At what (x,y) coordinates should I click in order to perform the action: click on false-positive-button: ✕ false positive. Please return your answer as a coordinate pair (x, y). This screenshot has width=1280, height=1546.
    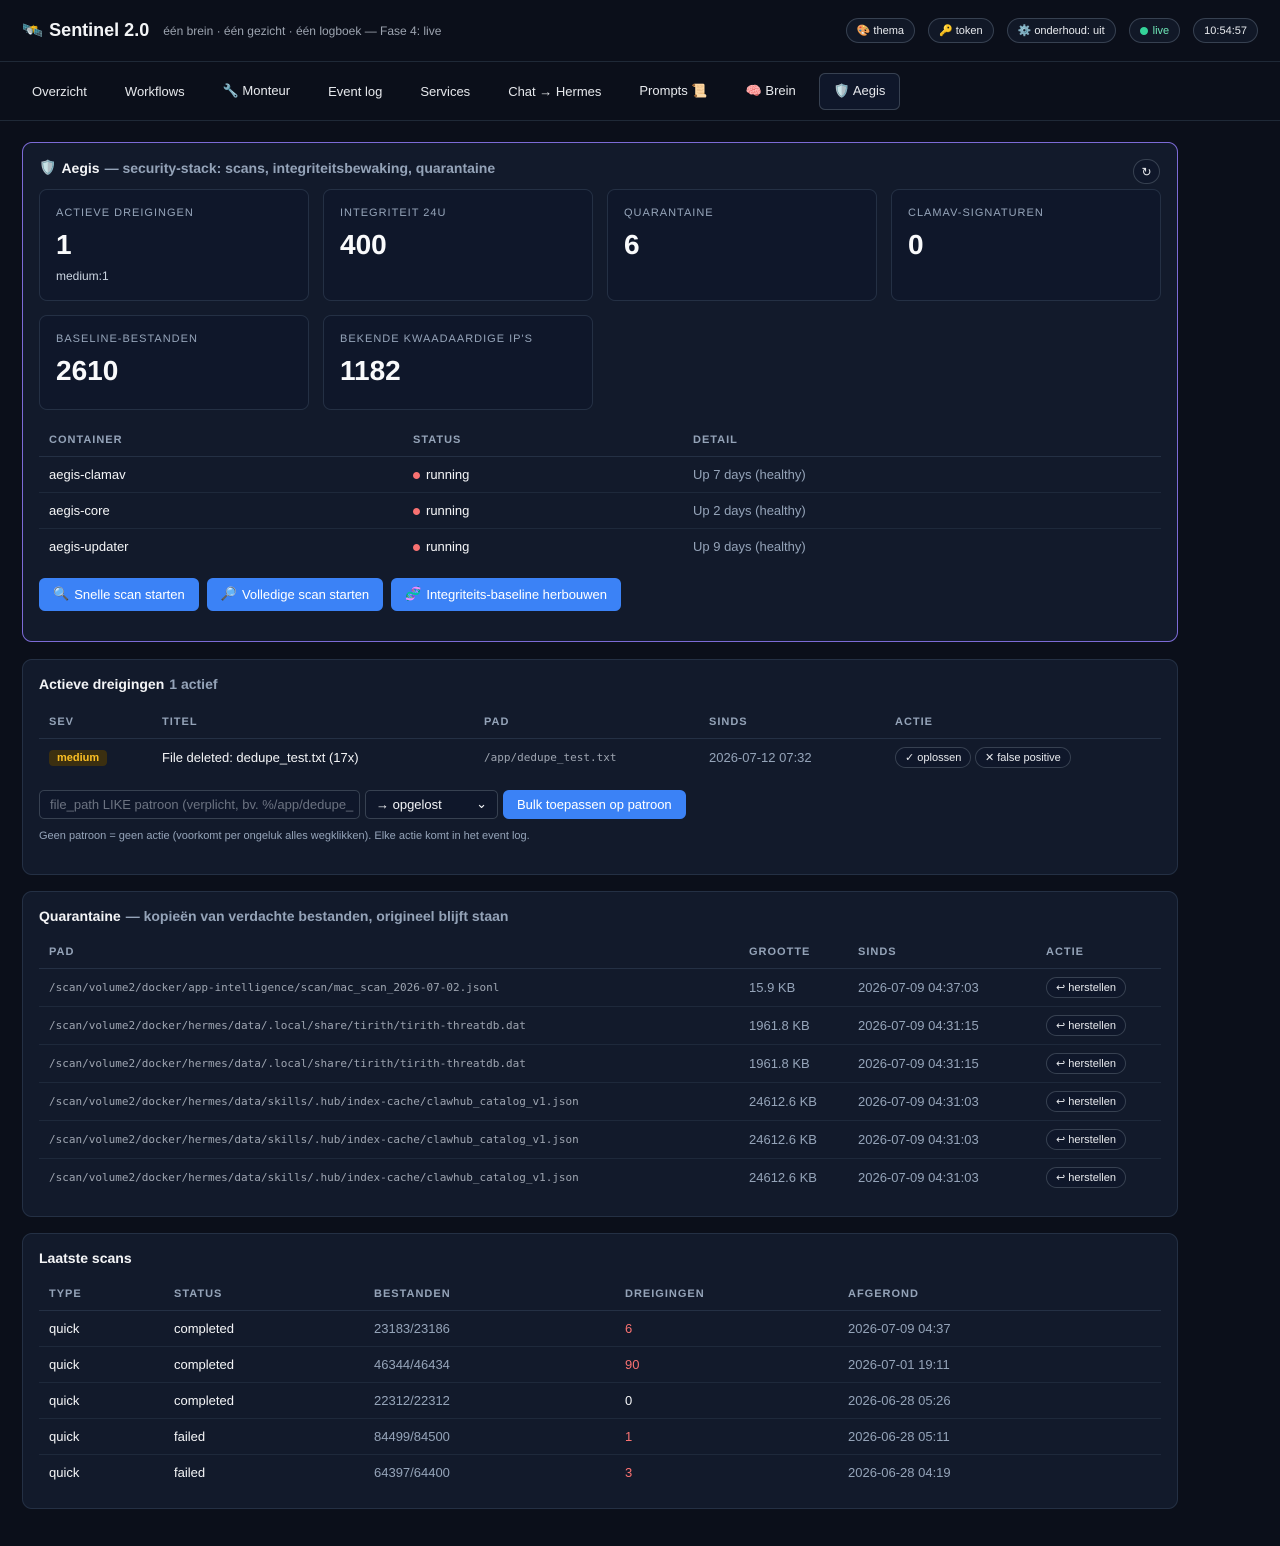
    Looking at the image, I should click on (1022, 758).